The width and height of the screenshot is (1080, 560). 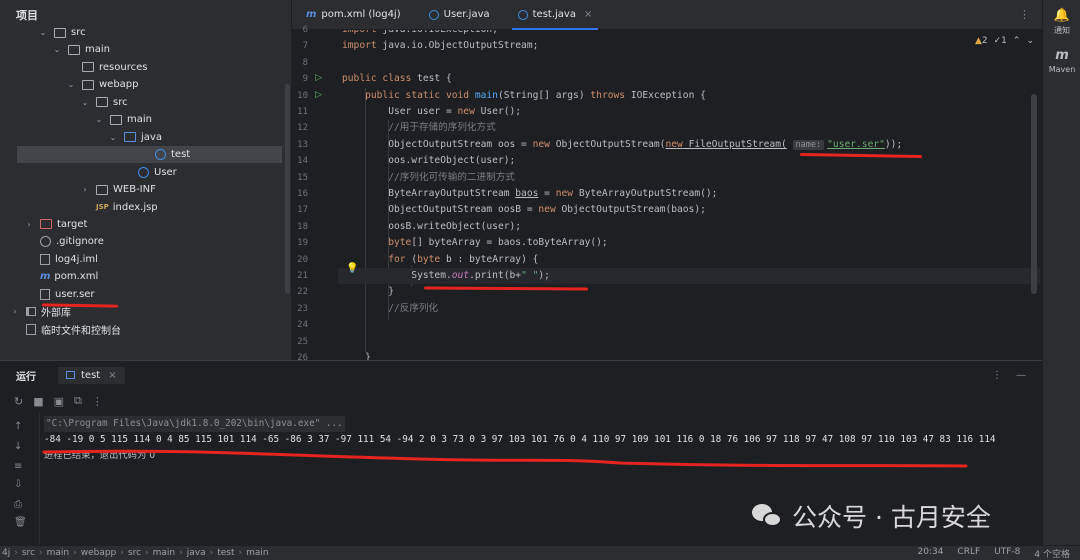 What do you see at coordinates (145, 84) in the screenshot?
I see `tree-item: ⌄ webapp` at bounding box center [145, 84].